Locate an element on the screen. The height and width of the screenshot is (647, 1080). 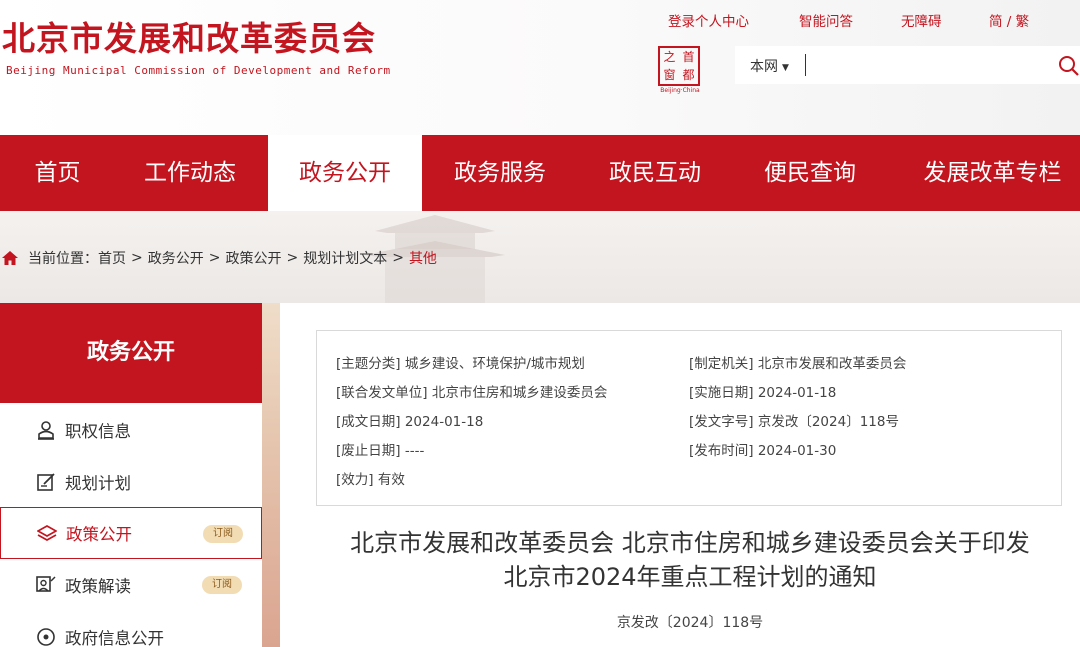
sidebar-item-plans: 规划计划 is located at coordinates (131, 482).